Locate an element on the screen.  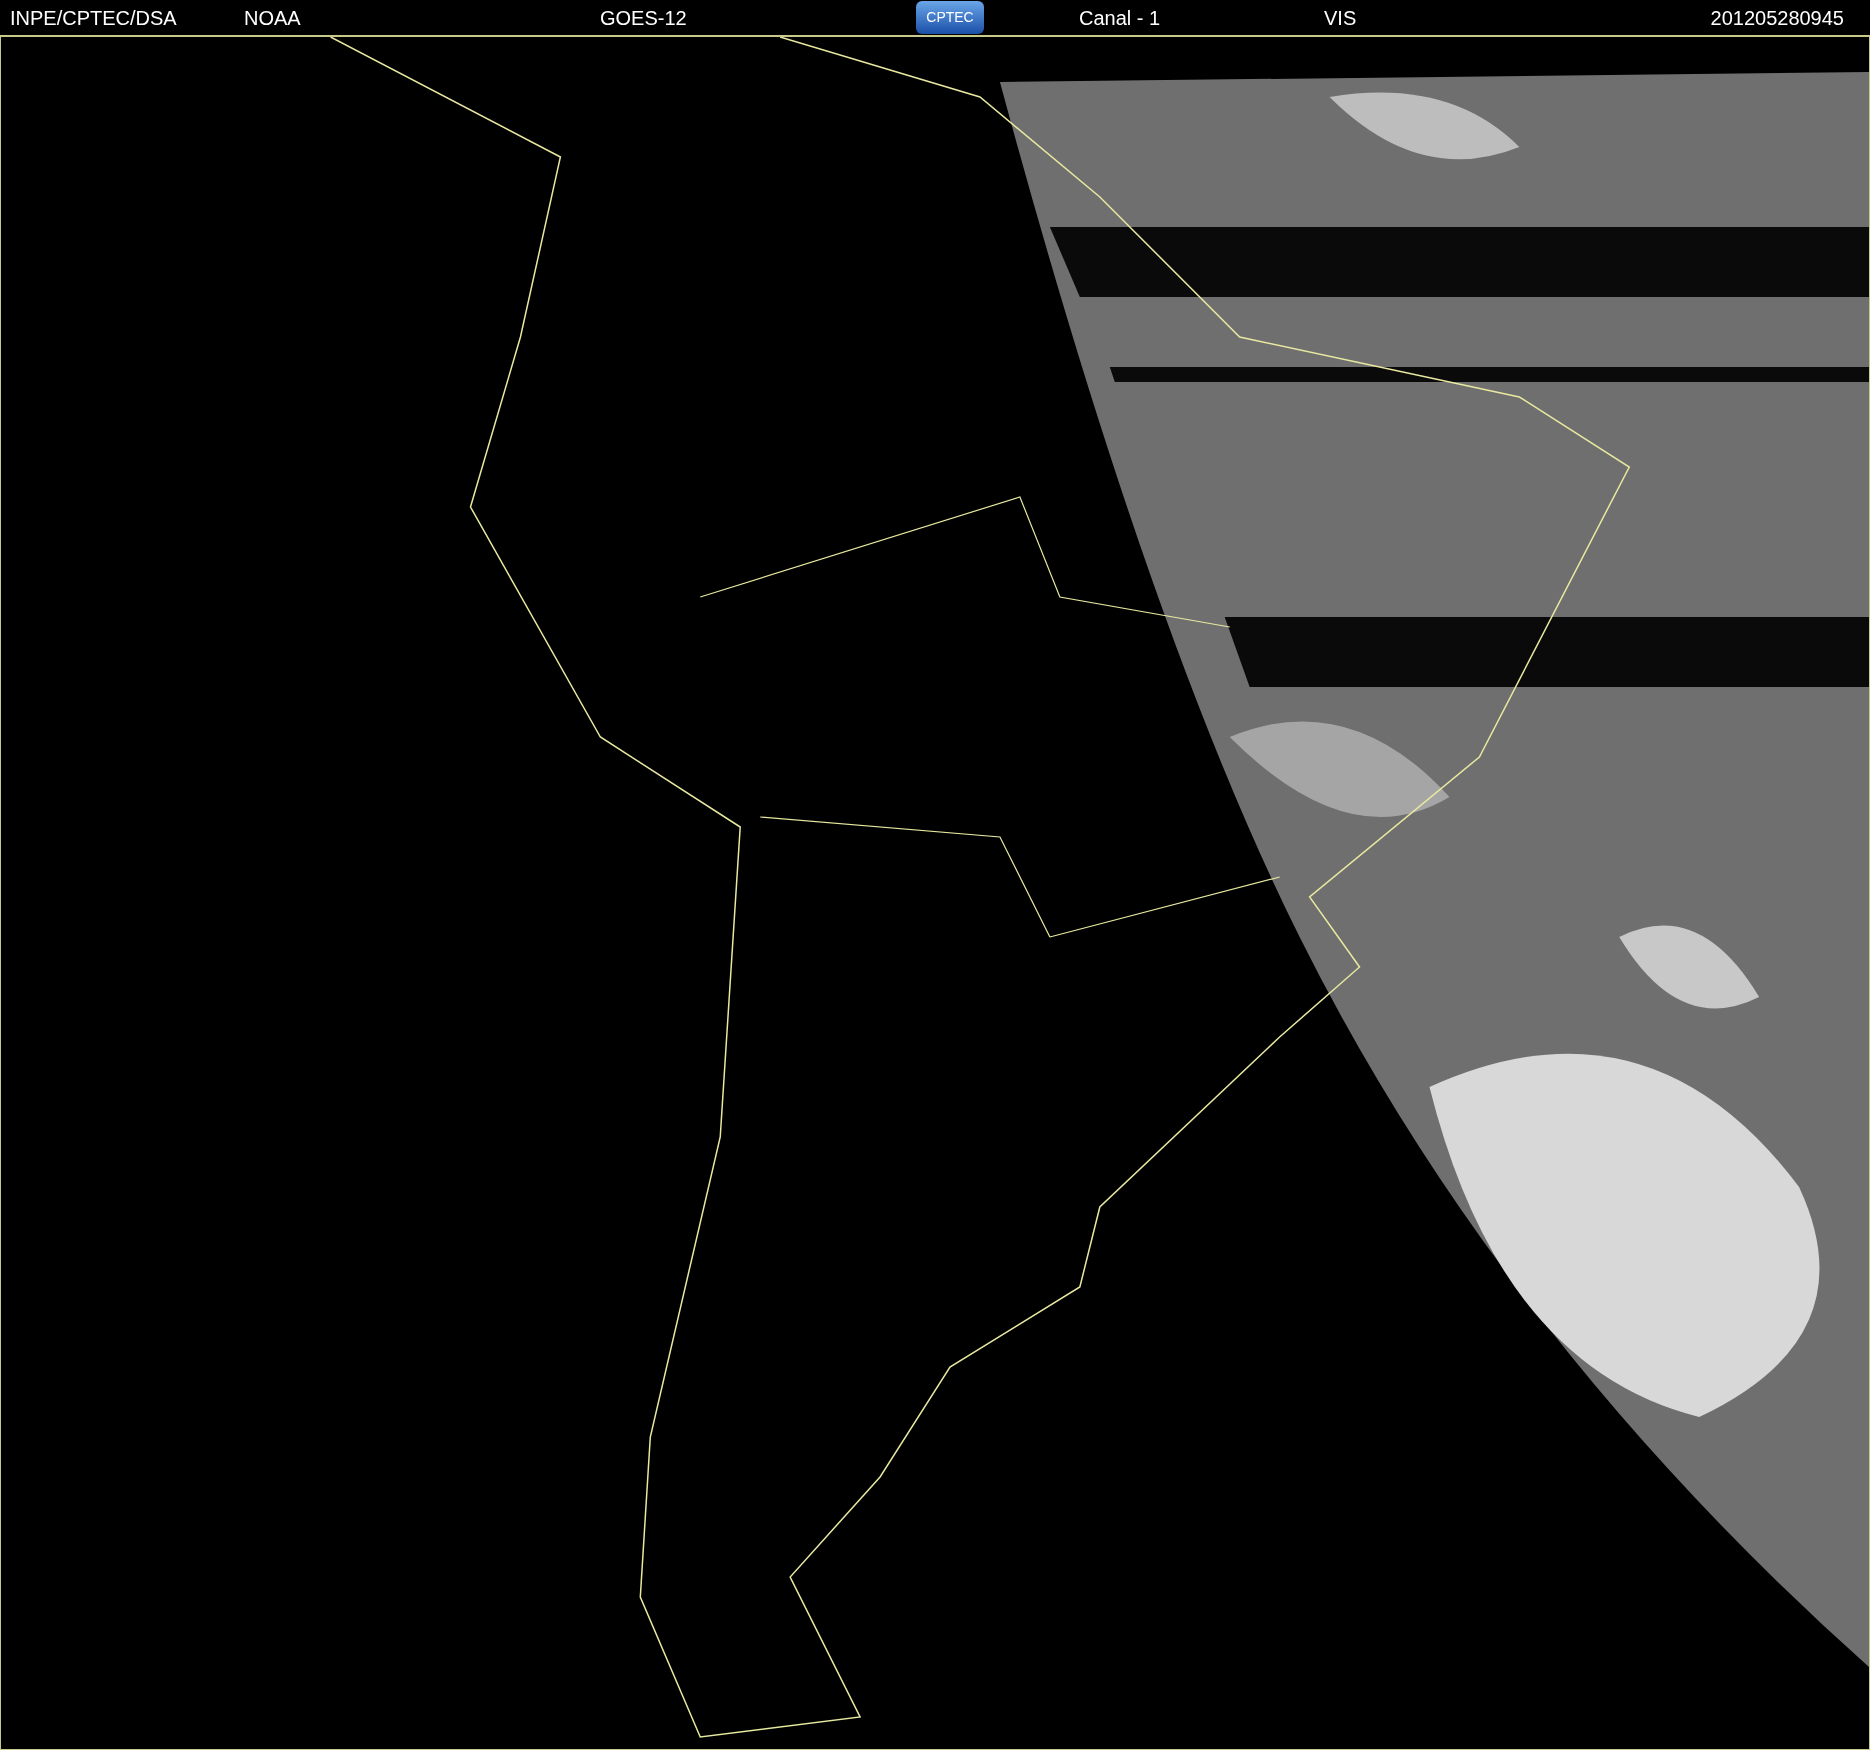
header-text: GOES-12 is located at coordinates (643, 18).